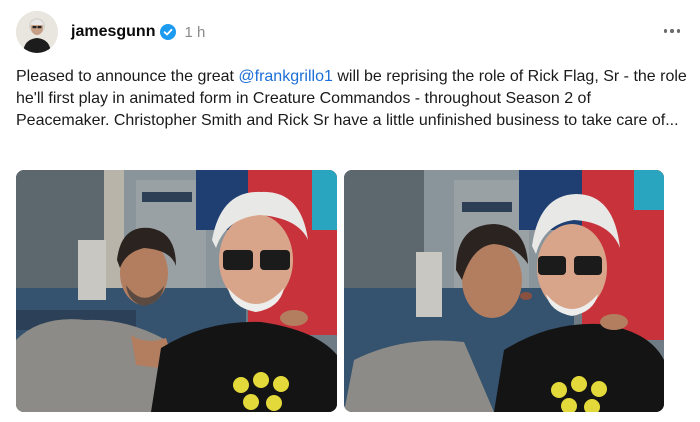  I want to click on username: jamesgunn, so click(113, 32).